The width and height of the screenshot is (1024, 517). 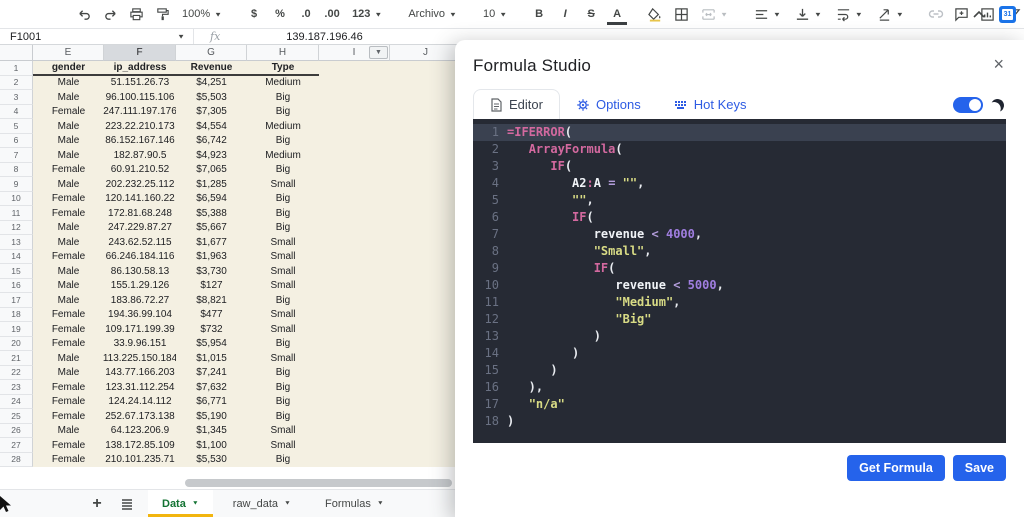 I want to click on code-line-7: 7 revenue < 4000,, so click(x=739, y=234).